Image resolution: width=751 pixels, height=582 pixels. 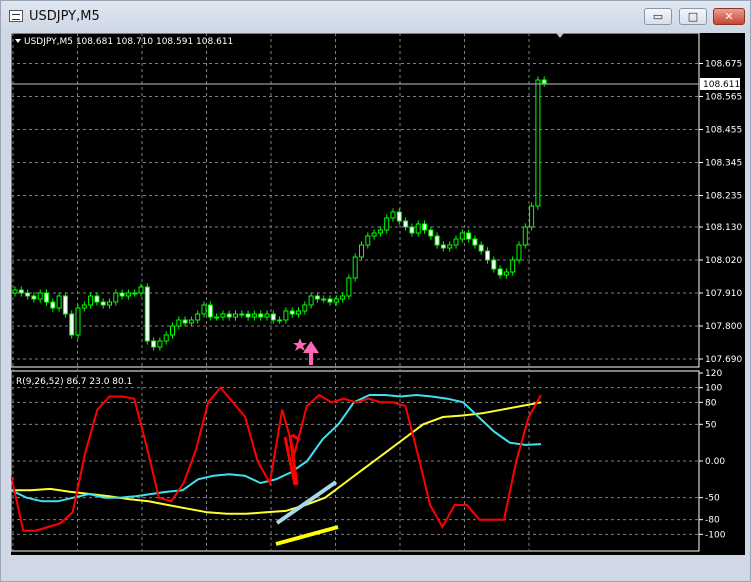 What do you see at coordinates (18, 41) in the screenshot?
I see `collapse-triangle-icon` at bounding box center [18, 41].